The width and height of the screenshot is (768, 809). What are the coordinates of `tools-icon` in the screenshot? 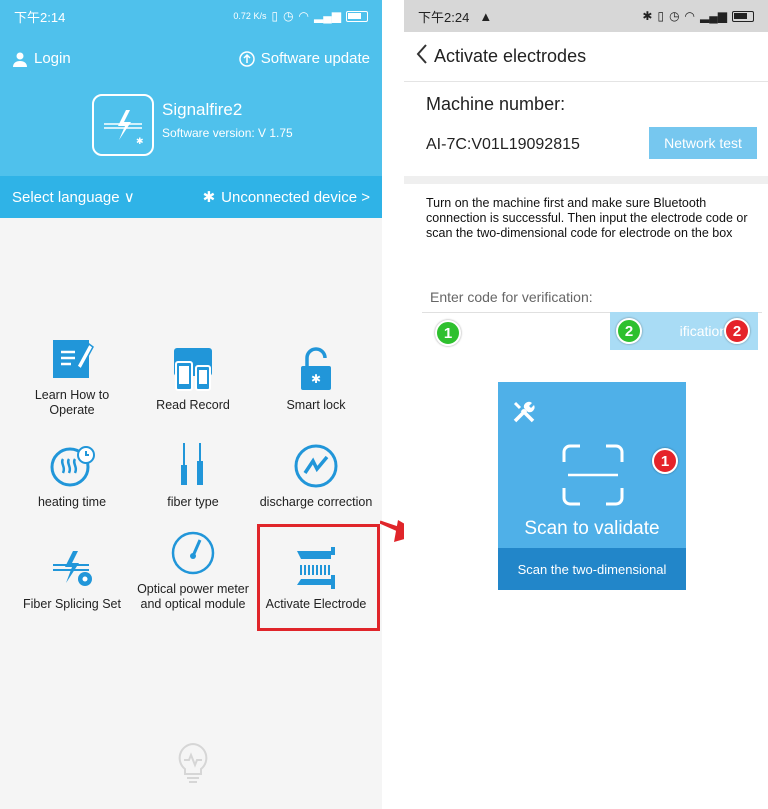 It's located at (524, 415).